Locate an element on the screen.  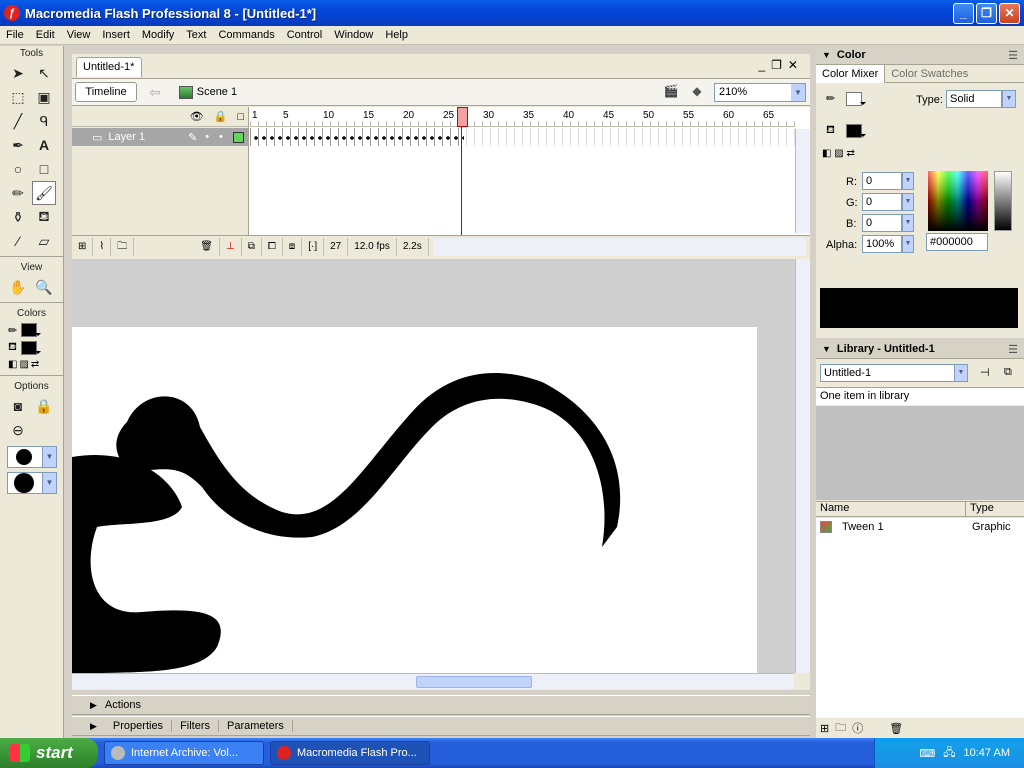
r-input: 0 is located at coordinates (882, 181).